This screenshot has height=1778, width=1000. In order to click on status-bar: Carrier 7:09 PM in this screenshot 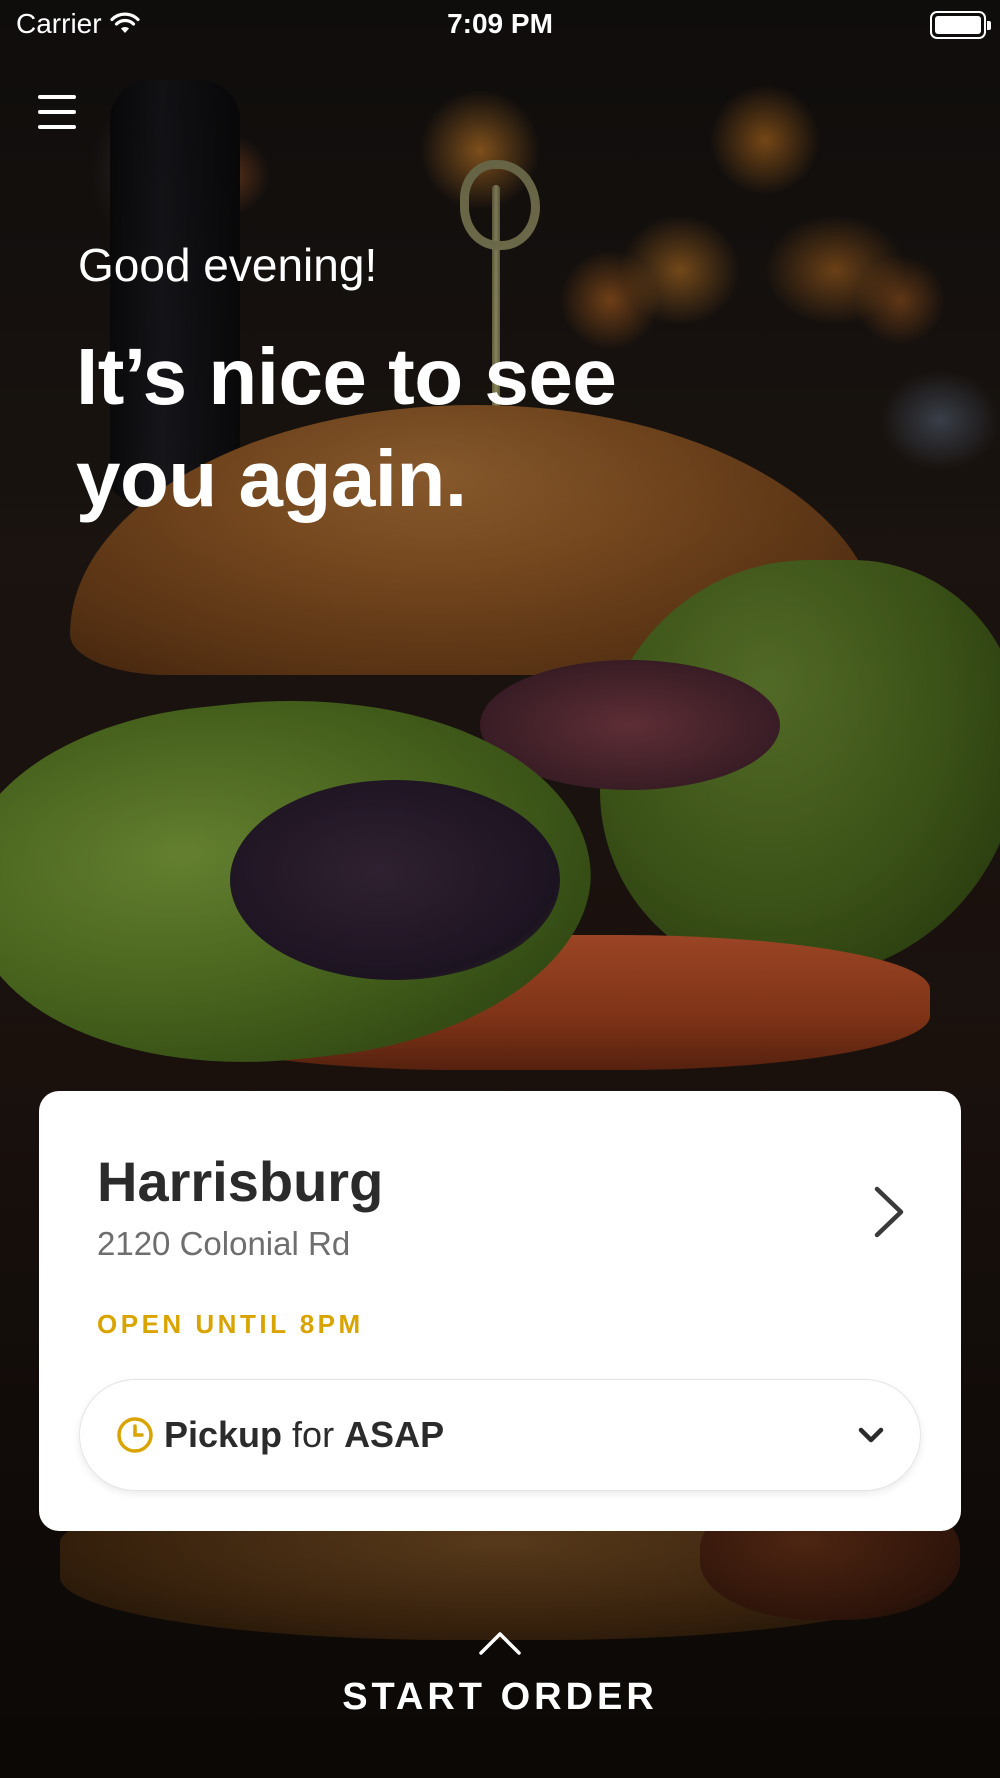, I will do `click(500, 25)`.